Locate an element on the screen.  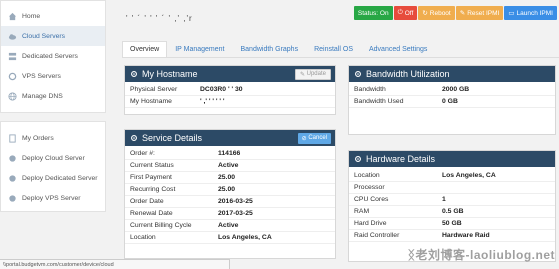
tab-overview: Overview is located at coordinates (145, 49).